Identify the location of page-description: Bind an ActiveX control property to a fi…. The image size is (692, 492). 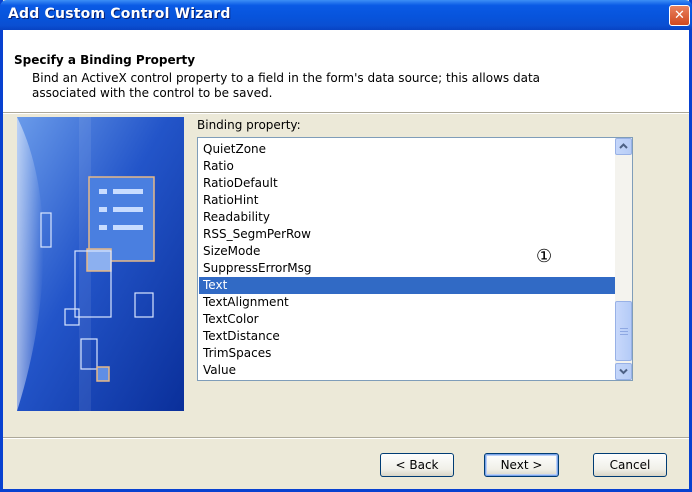
(286, 85).